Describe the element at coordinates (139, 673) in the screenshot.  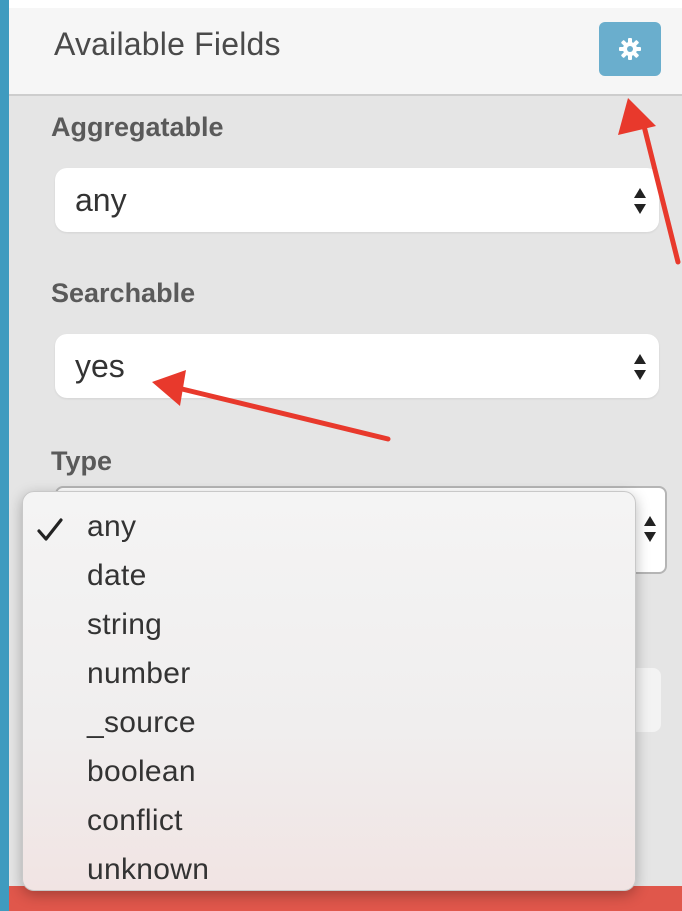
I see `option-label: number` at that location.